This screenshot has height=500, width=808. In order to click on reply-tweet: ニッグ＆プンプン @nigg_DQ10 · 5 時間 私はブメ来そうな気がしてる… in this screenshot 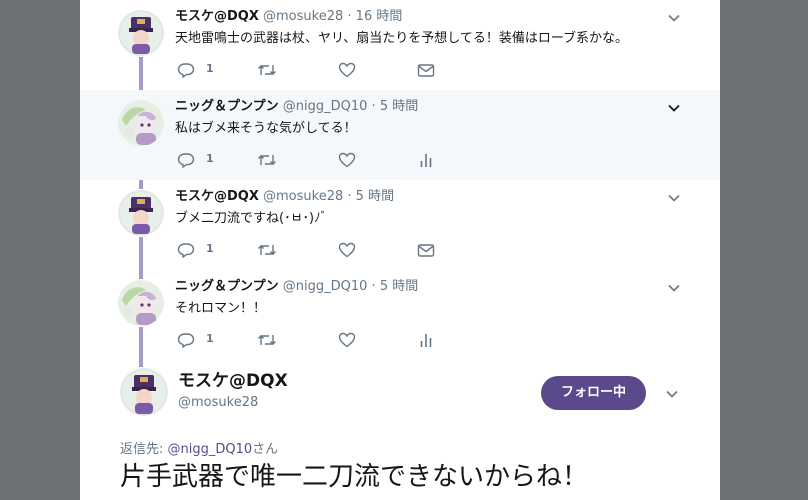, I will do `click(400, 135)`.